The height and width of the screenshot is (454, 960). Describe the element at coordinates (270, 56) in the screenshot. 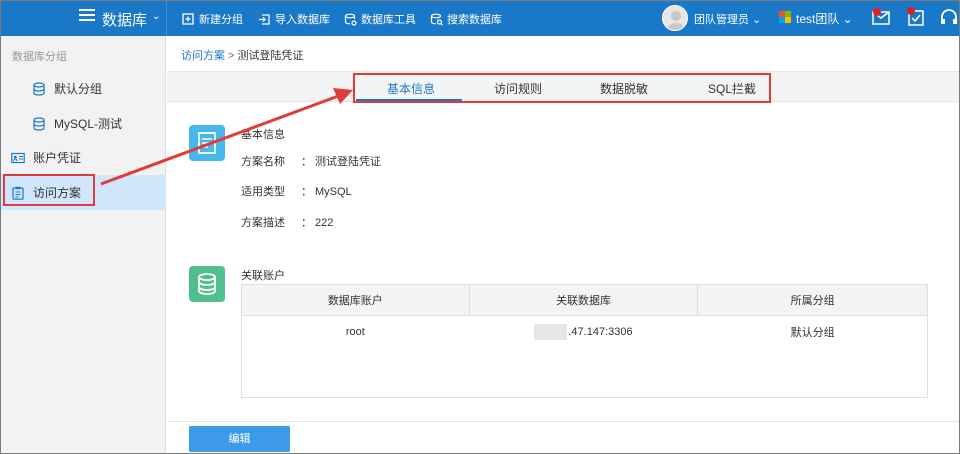

I see `breadcrumb-current: 测试登陆凭证` at that location.